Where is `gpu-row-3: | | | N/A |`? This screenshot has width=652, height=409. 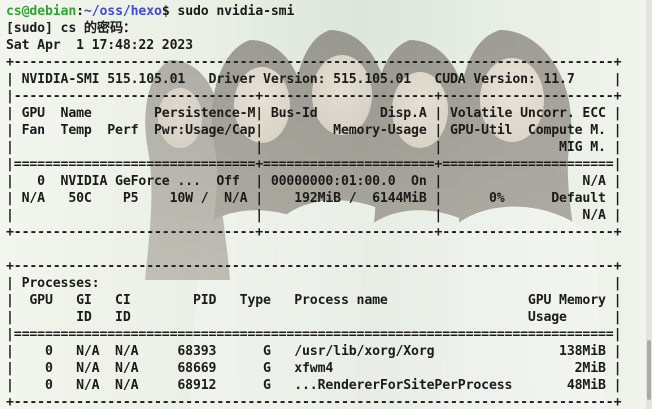
gpu-row-3: | | | N/A | is located at coordinates (314, 215).